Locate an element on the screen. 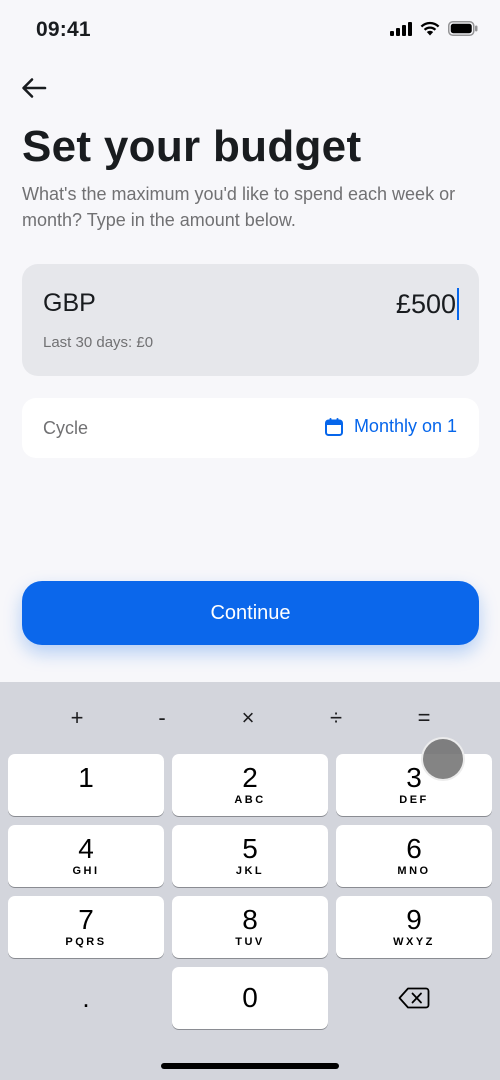 The image size is (500, 1080). key-8: 8 TUV is located at coordinates (250, 927).